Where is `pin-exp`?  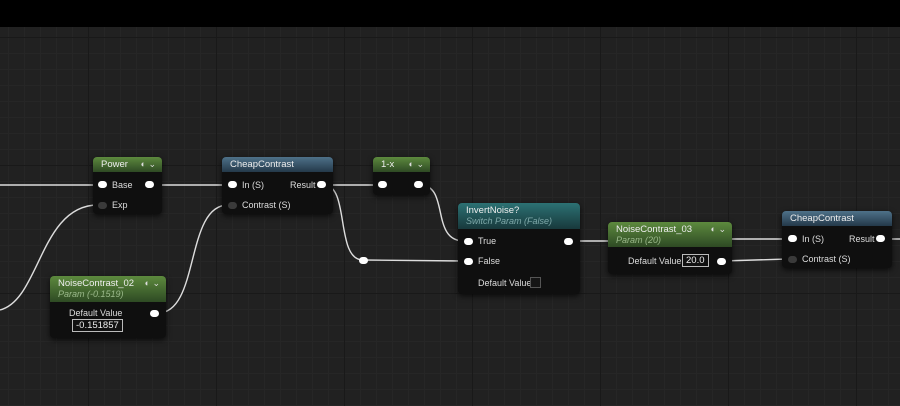 pin-exp is located at coordinates (102, 205).